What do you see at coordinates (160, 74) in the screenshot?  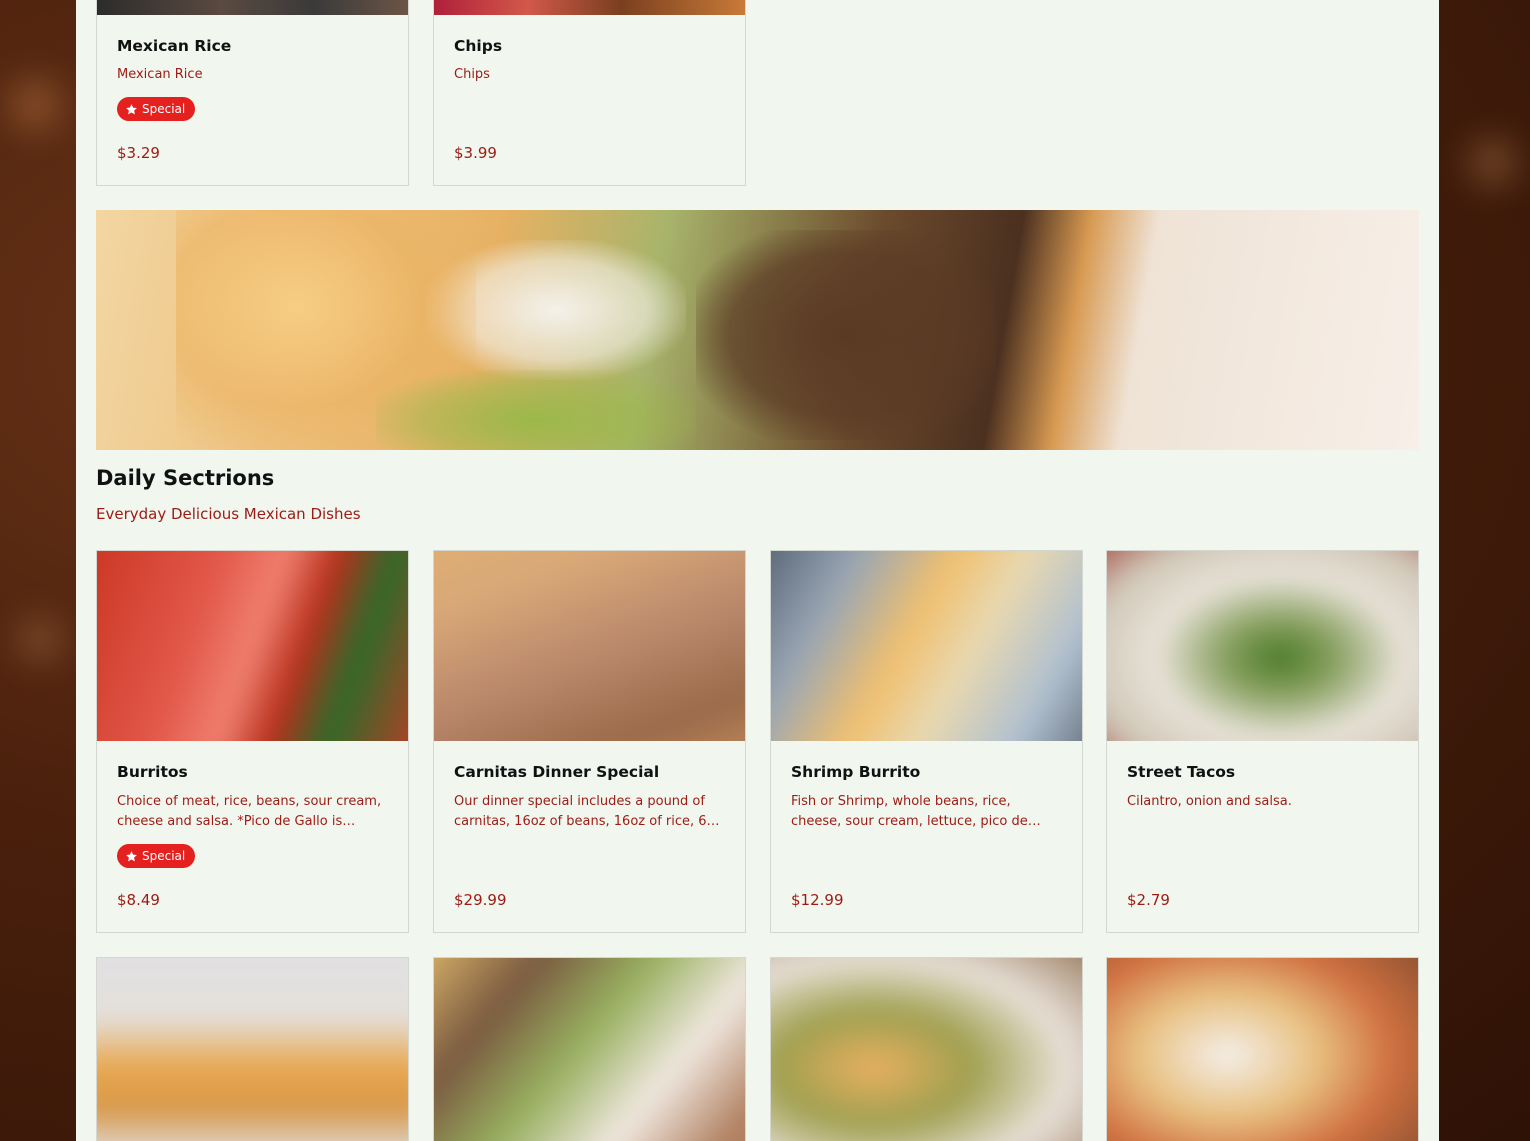 I see `menu-item-description: Mexican Rice` at bounding box center [160, 74].